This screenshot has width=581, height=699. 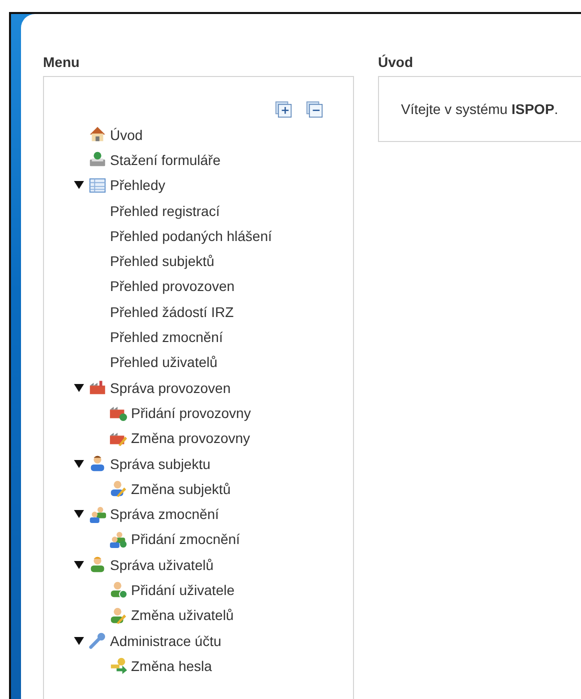 I want to click on menu-link: Změna subjektů, so click(x=181, y=488).